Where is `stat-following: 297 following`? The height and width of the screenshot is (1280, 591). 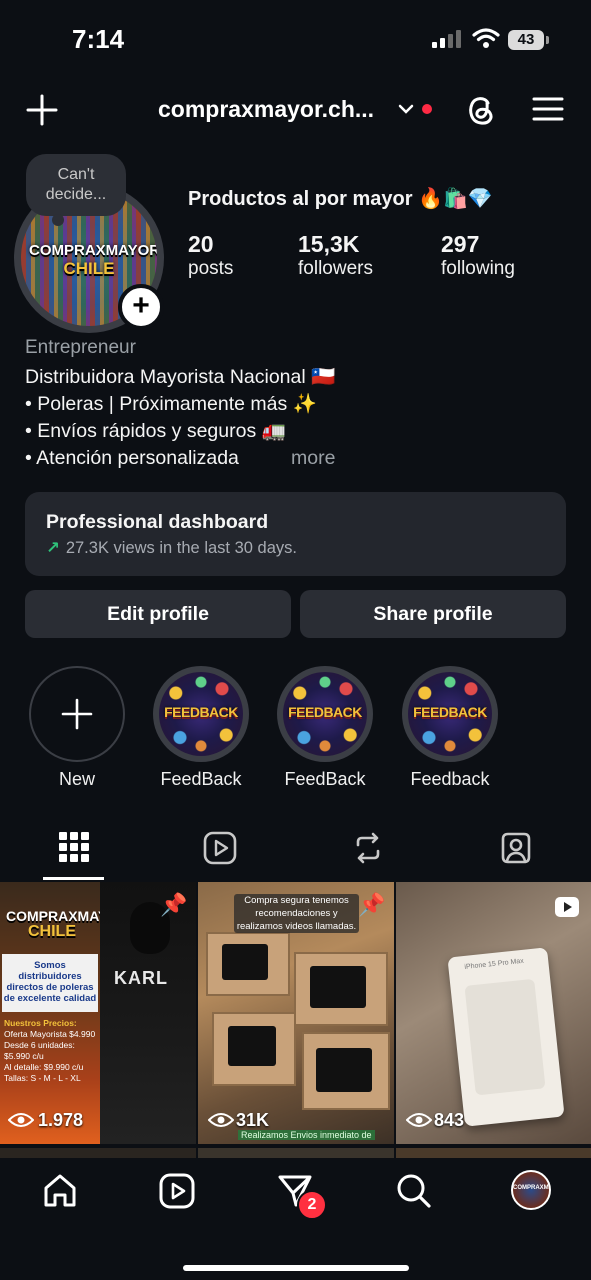
stat-following: 297 following is located at coordinates (478, 255).